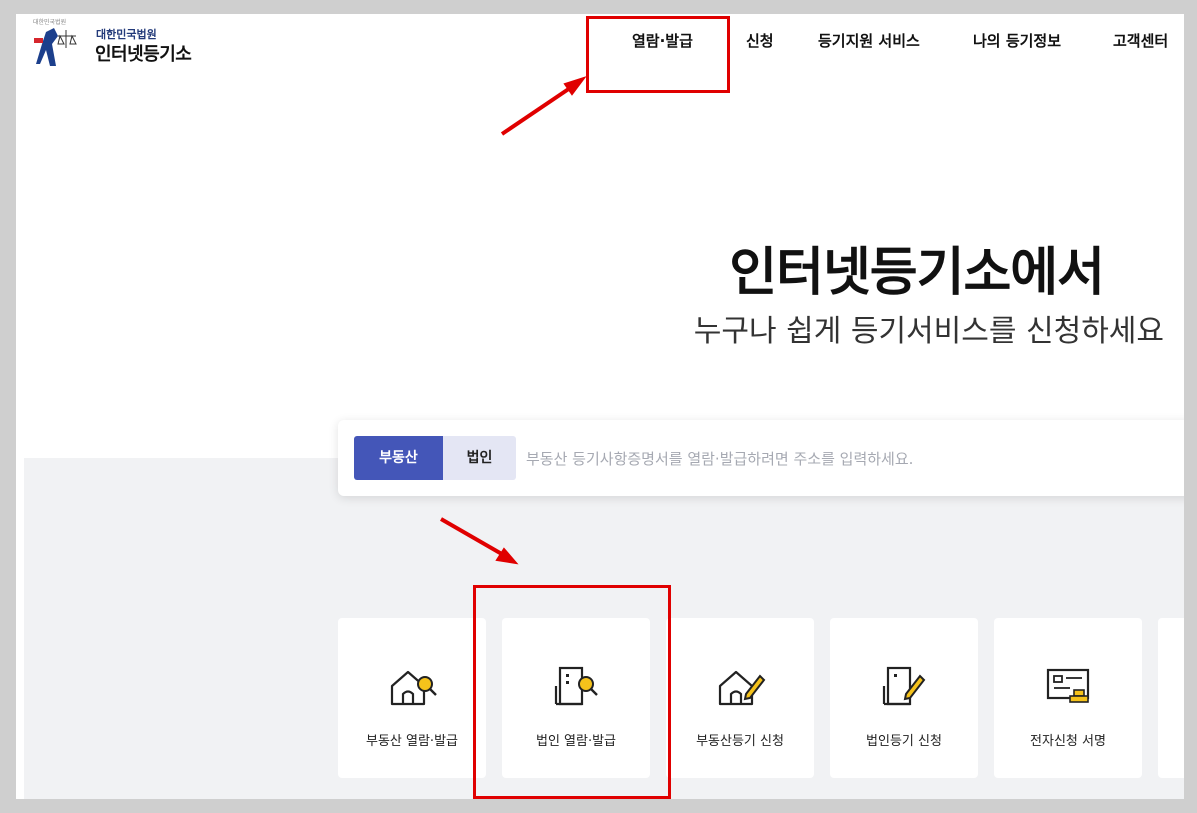  I want to click on svg-text: 대한민국법원, so click(49, 22).